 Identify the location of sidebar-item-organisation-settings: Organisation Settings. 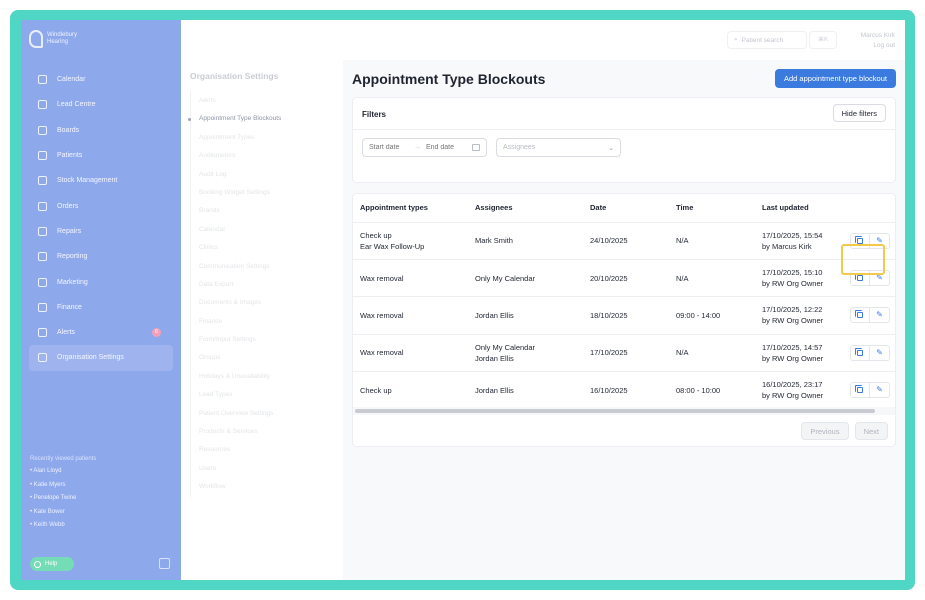
(101, 358).